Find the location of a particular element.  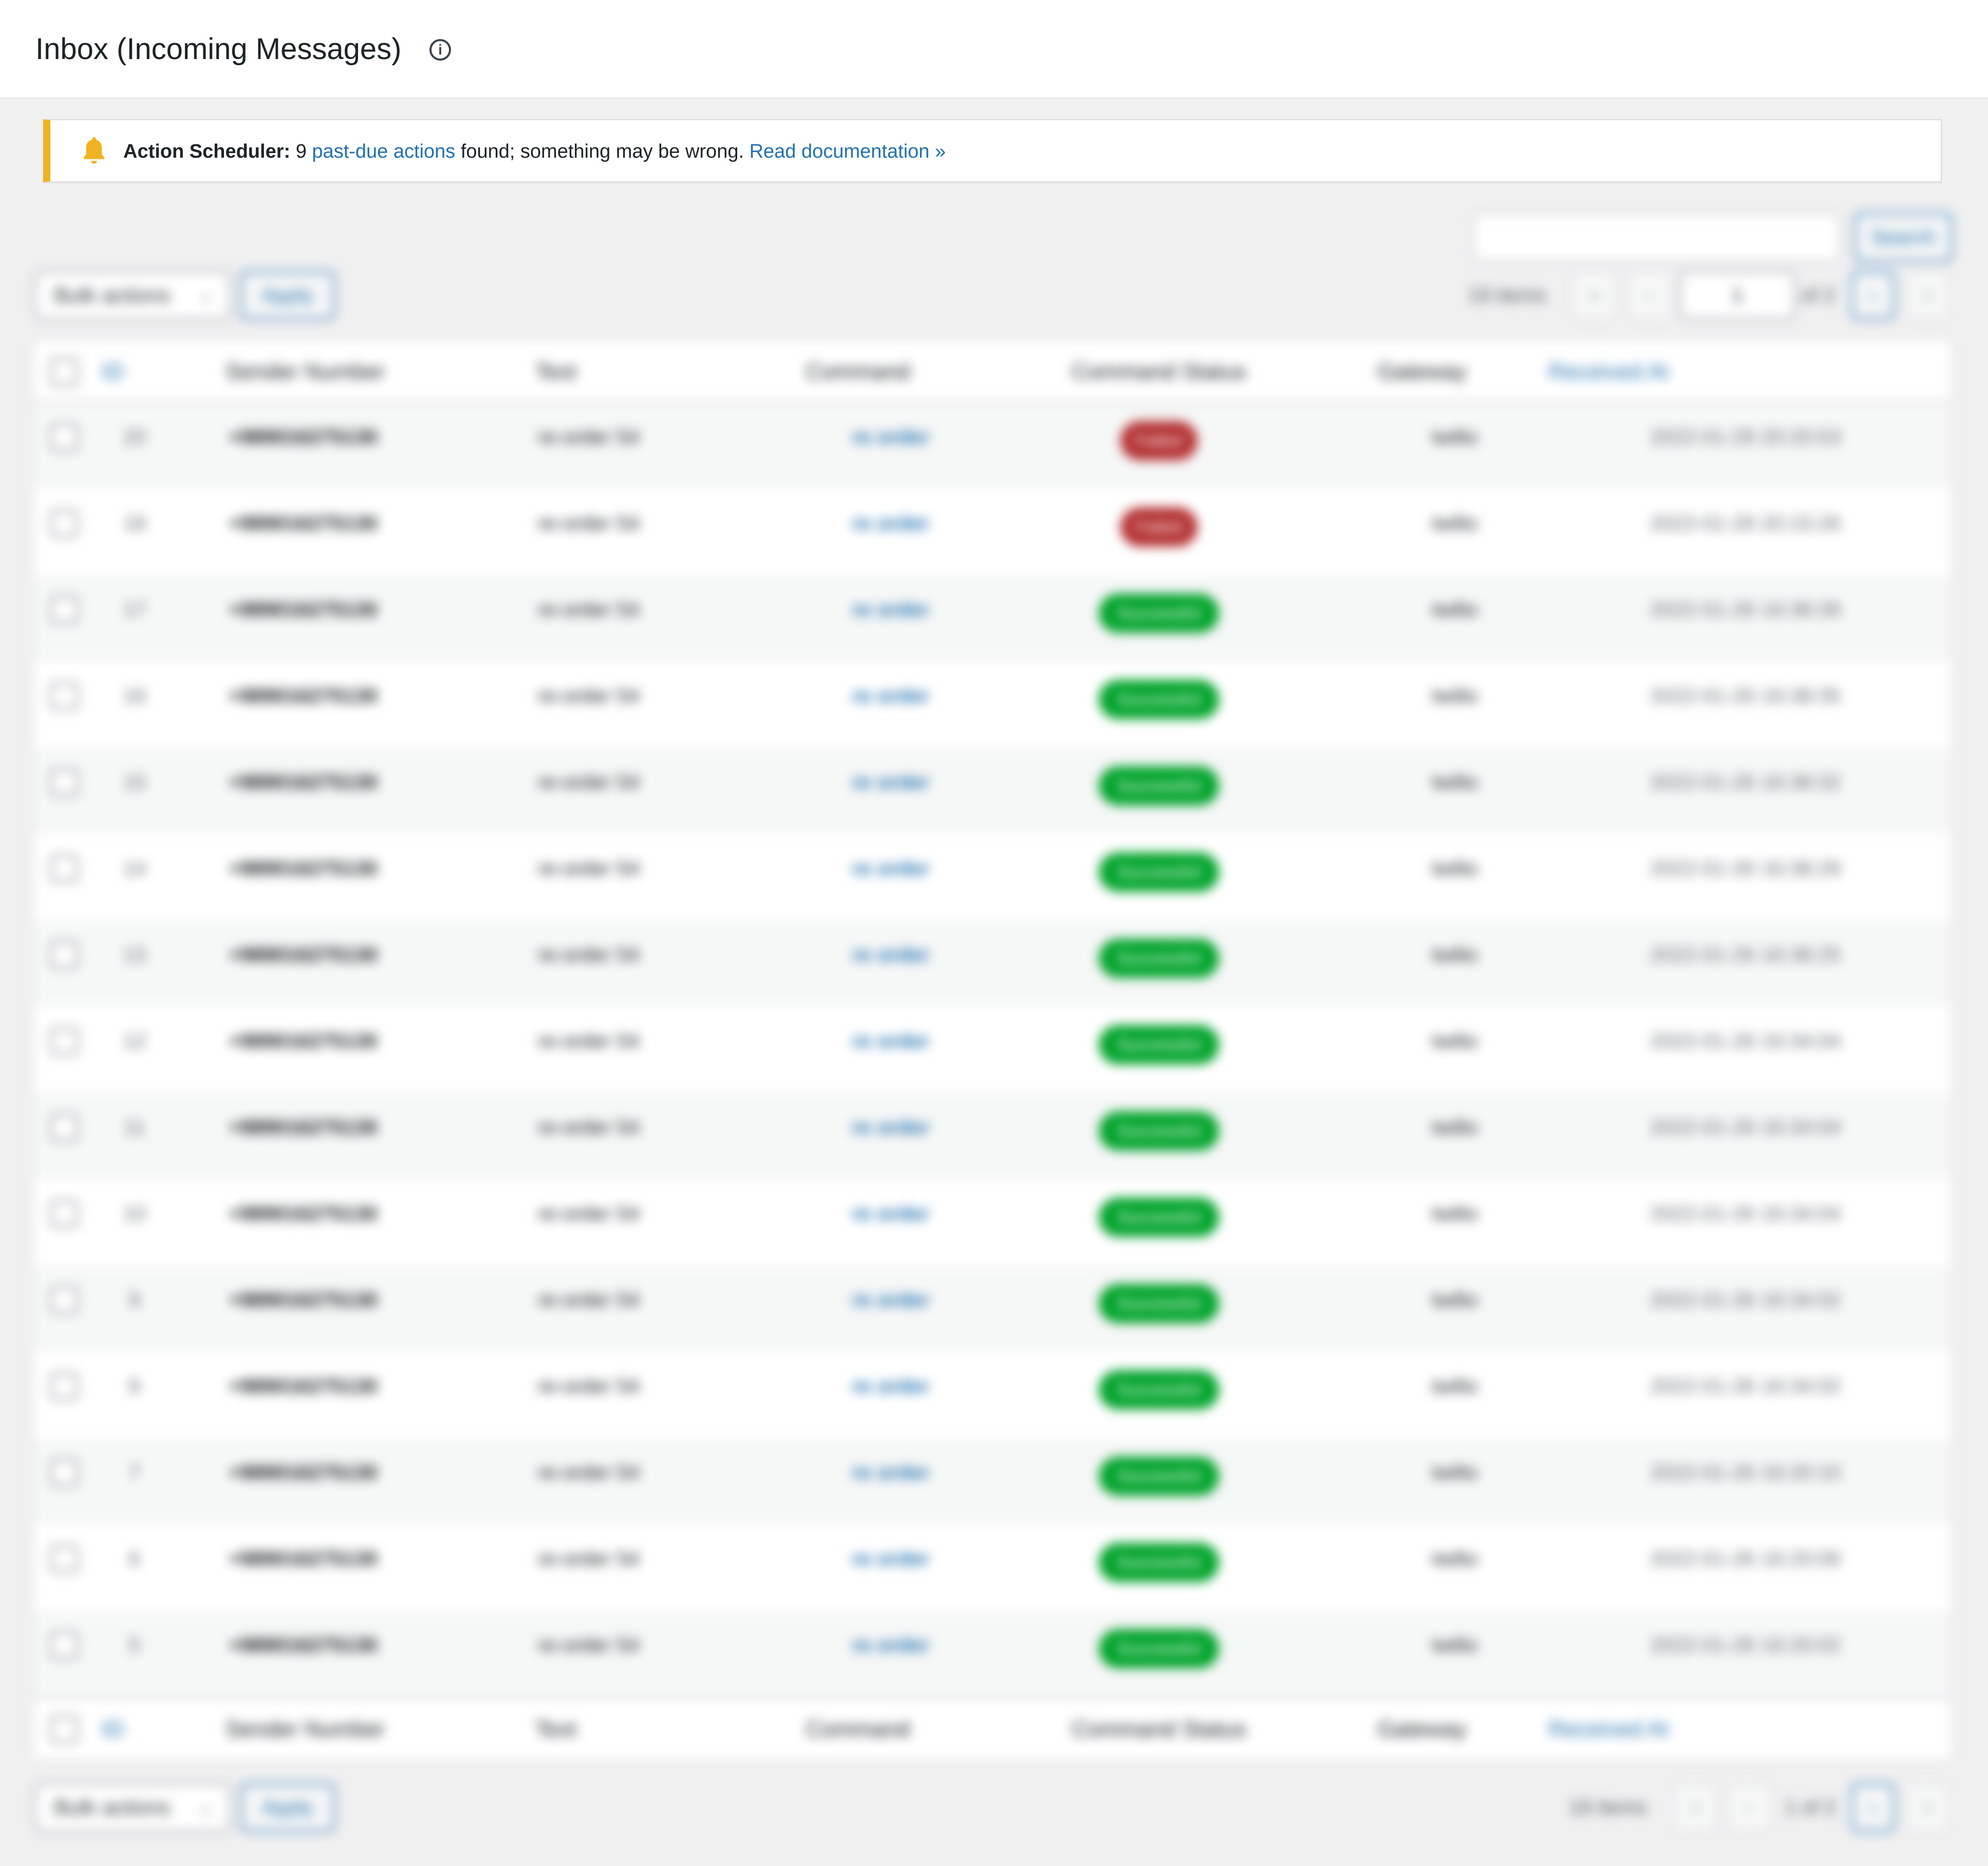

received-at: 2022-01-29 20:20:53 is located at coordinates (1746, 437).